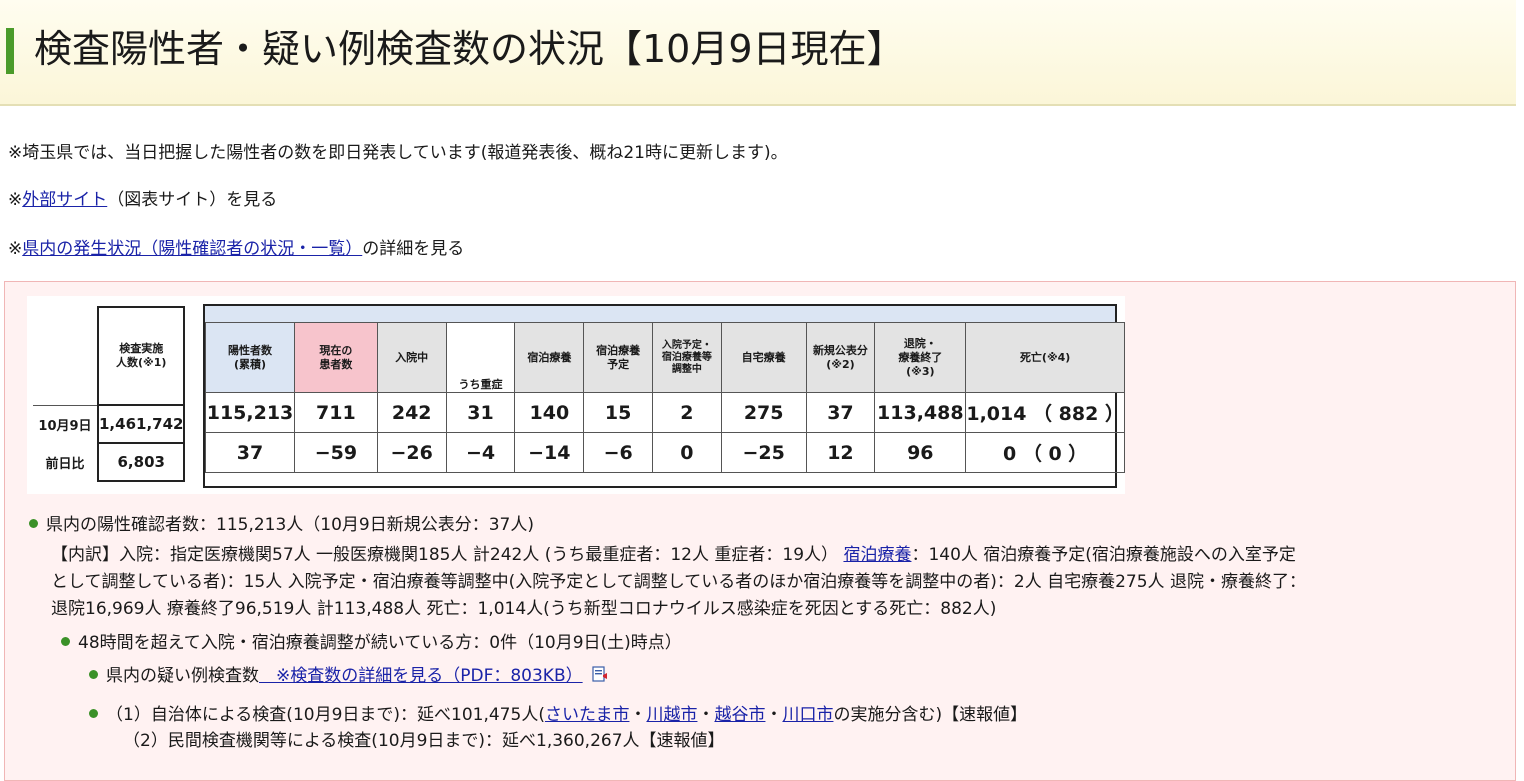 The image size is (1524, 781). I want to click on page-header: 検査陽性者・疑い例検査数の状況【10月9日現在】, so click(758, 53).